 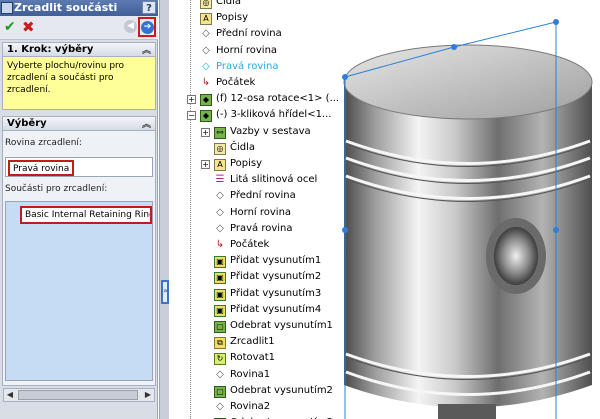 I want to click on tree-item-label: Přidat vysunutím1, so click(x=276, y=261).